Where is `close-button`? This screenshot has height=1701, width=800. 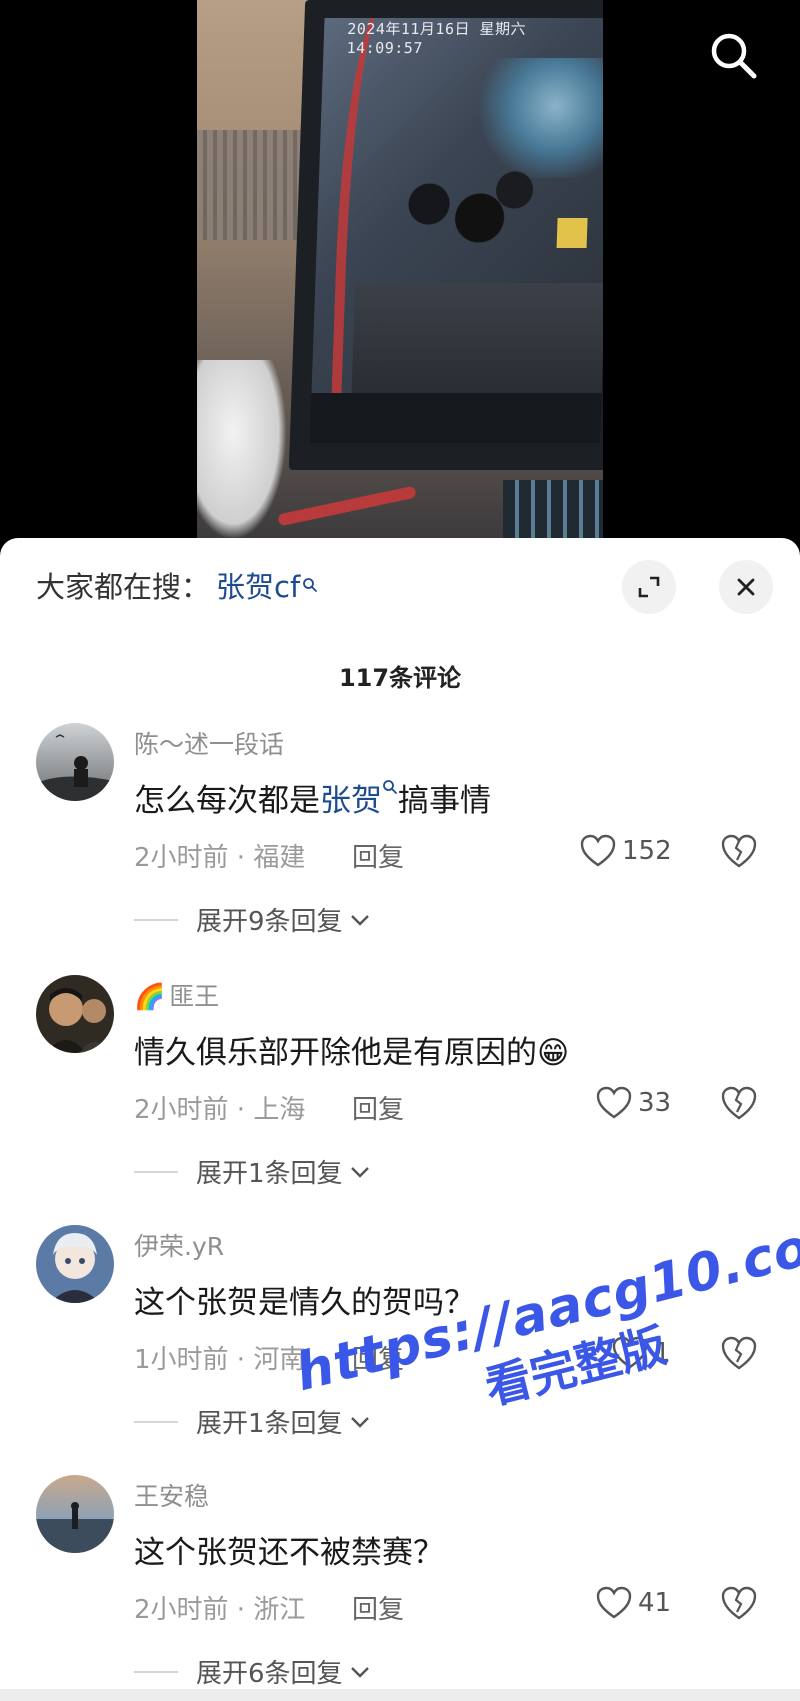
close-button is located at coordinates (746, 587).